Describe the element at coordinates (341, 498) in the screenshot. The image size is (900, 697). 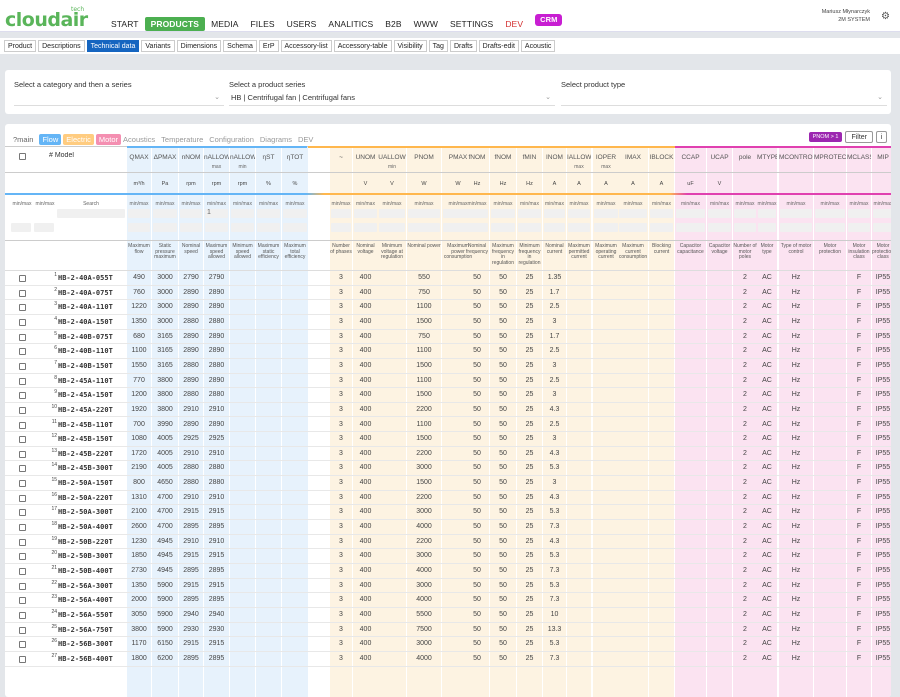
I see `table-cell: 3` at that location.